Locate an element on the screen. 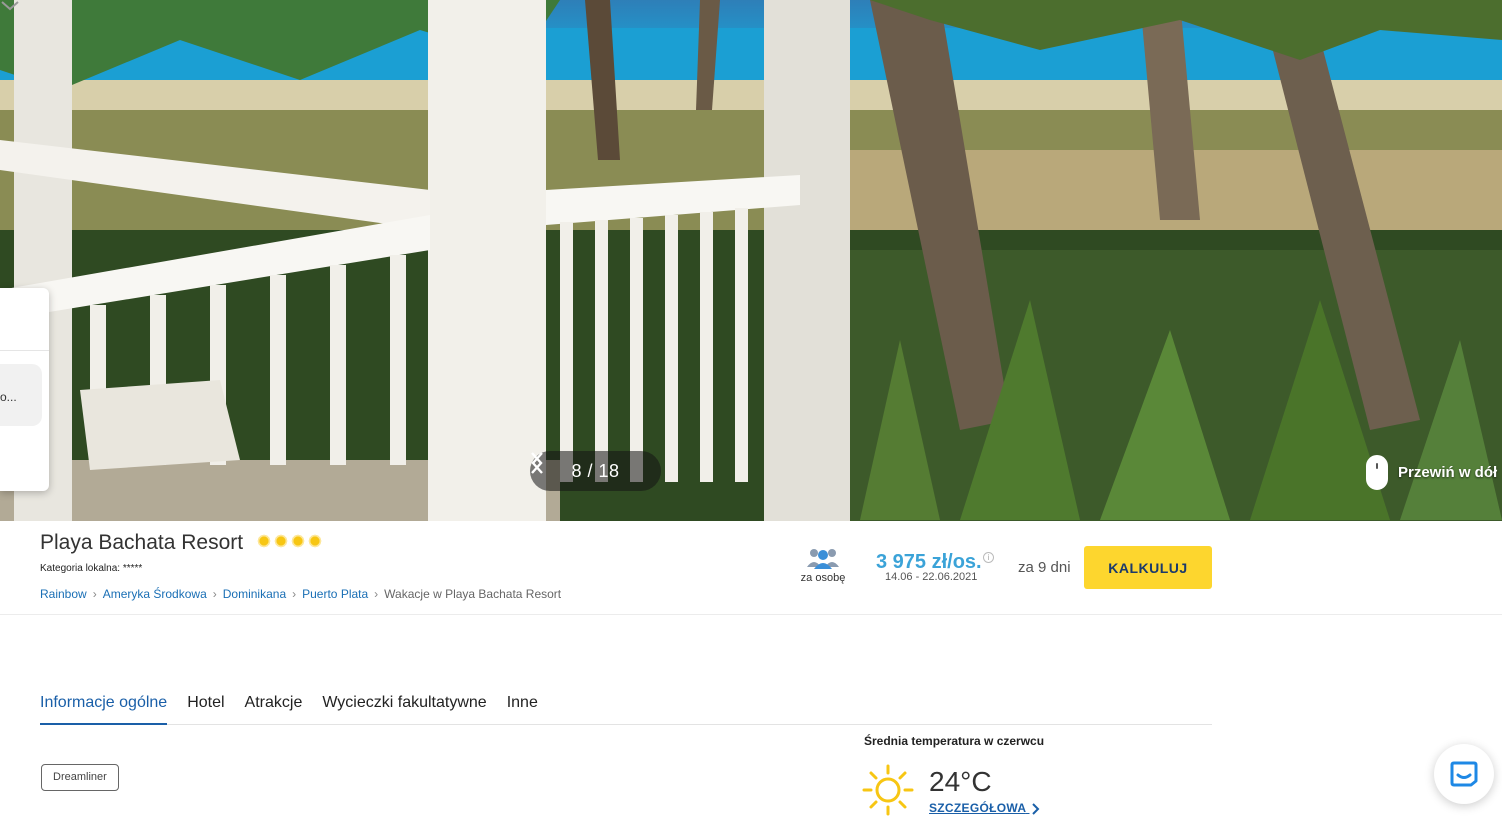 Image resolution: width=1502 pixels, height=830 pixels. hotel-name: Playa Bachata Resort is located at coordinates (142, 542).